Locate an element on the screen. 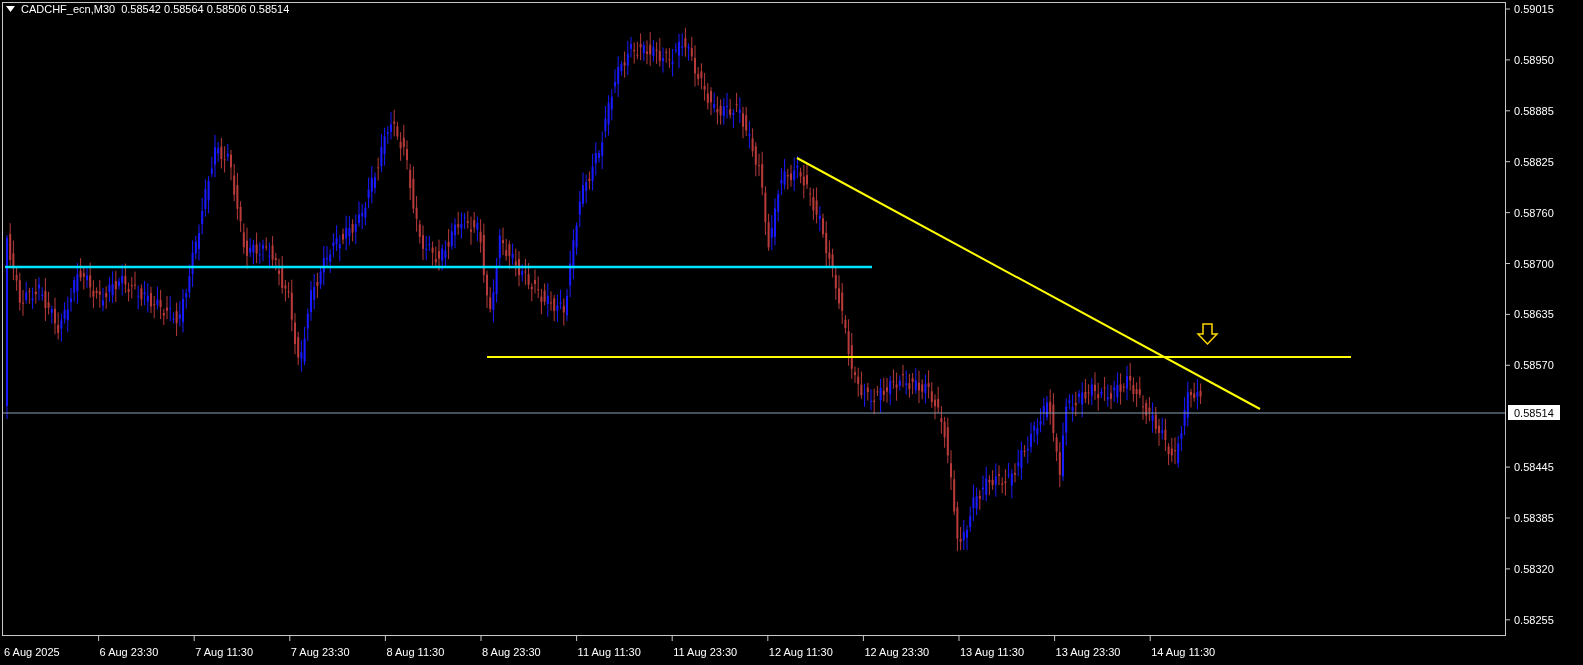 The height and width of the screenshot is (665, 1583). current-price-label: 0.58514 is located at coordinates (1534, 412).